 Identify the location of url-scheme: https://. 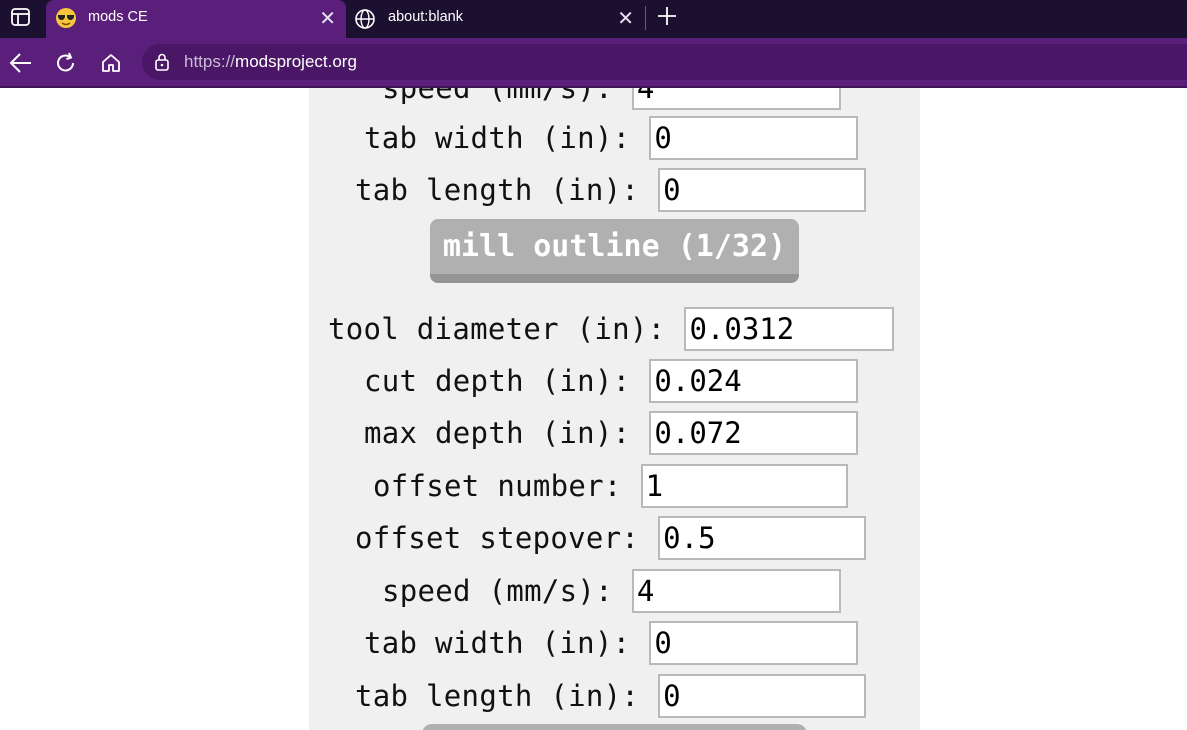
(210, 61).